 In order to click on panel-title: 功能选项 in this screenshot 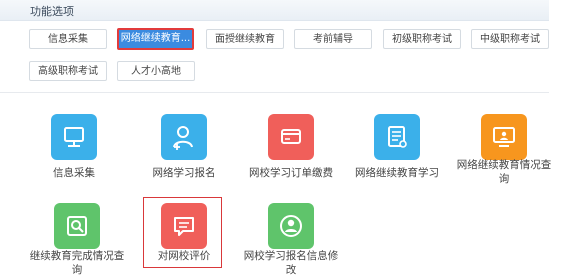, I will do `click(52, 11)`.